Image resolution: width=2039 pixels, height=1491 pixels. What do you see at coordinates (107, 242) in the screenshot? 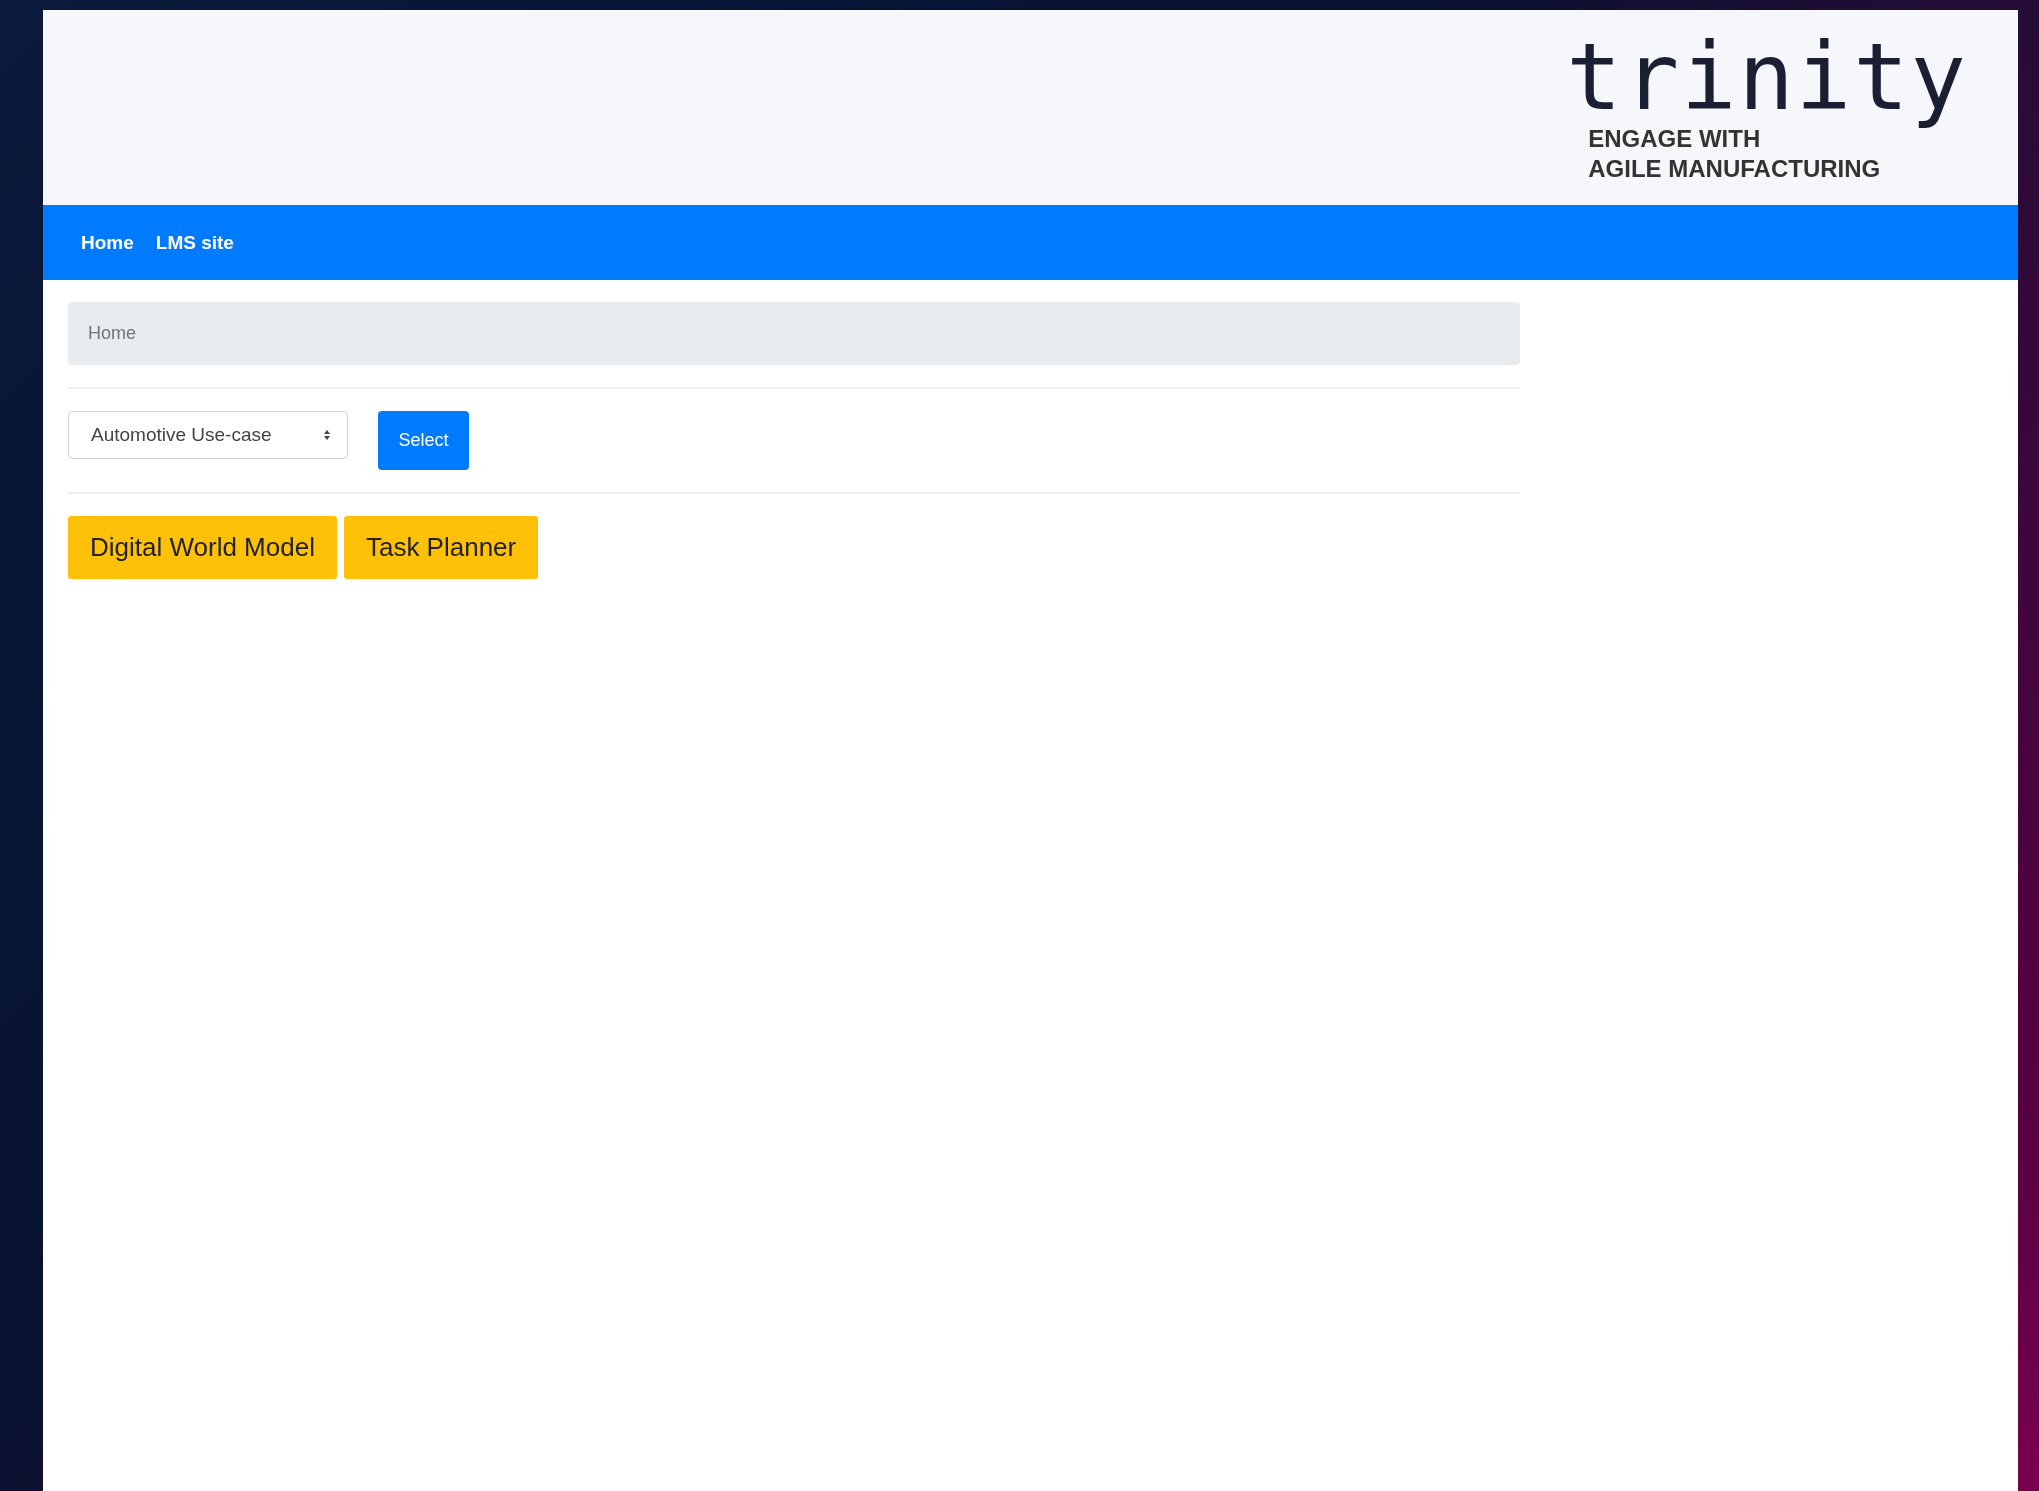
I see `nav-link: Home` at bounding box center [107, 242].